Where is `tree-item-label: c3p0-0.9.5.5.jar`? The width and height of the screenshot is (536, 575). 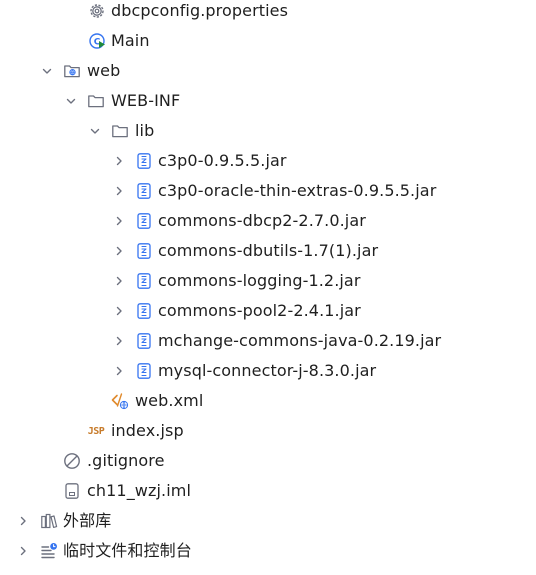 tree-item-label: c3p0-0.9.5.5.jar is located at coordinates (222, 160).